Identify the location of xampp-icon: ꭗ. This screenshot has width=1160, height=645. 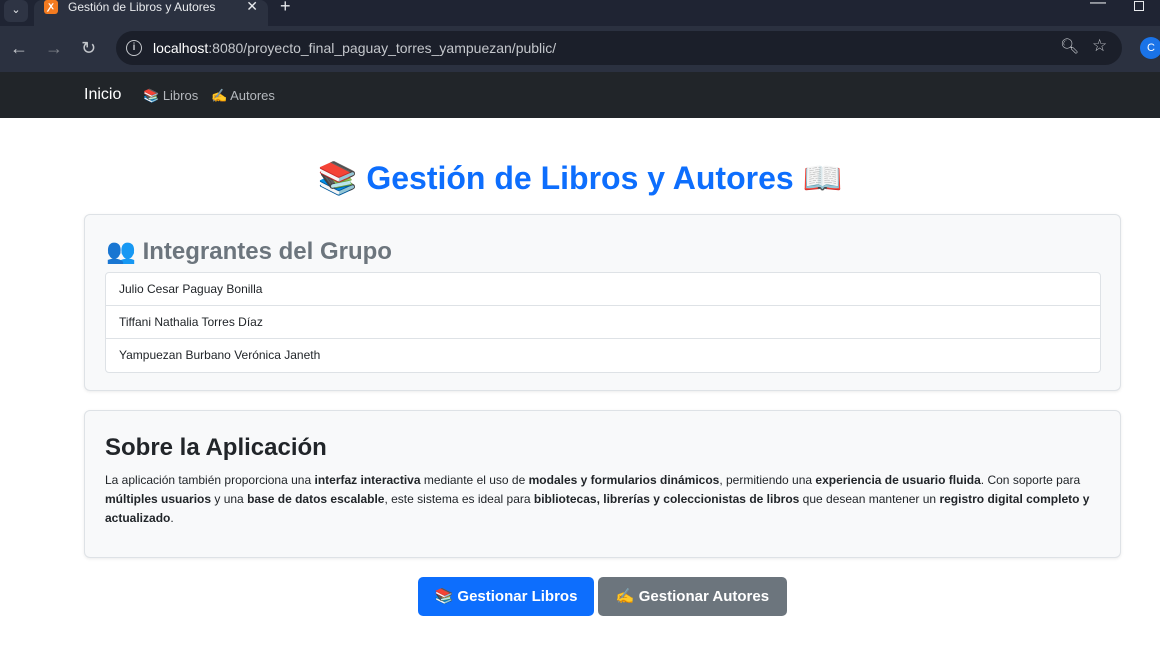
(51, 7).